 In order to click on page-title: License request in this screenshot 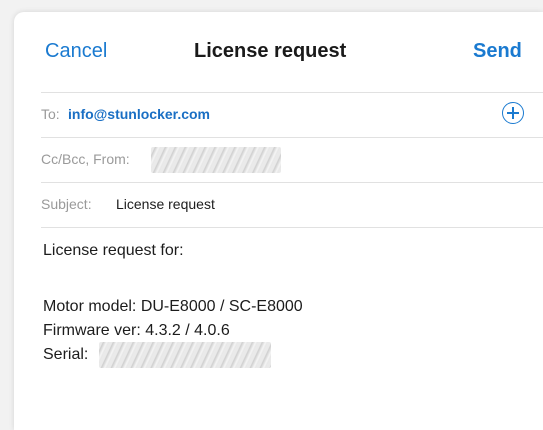, I will do `click(270, 51)`.